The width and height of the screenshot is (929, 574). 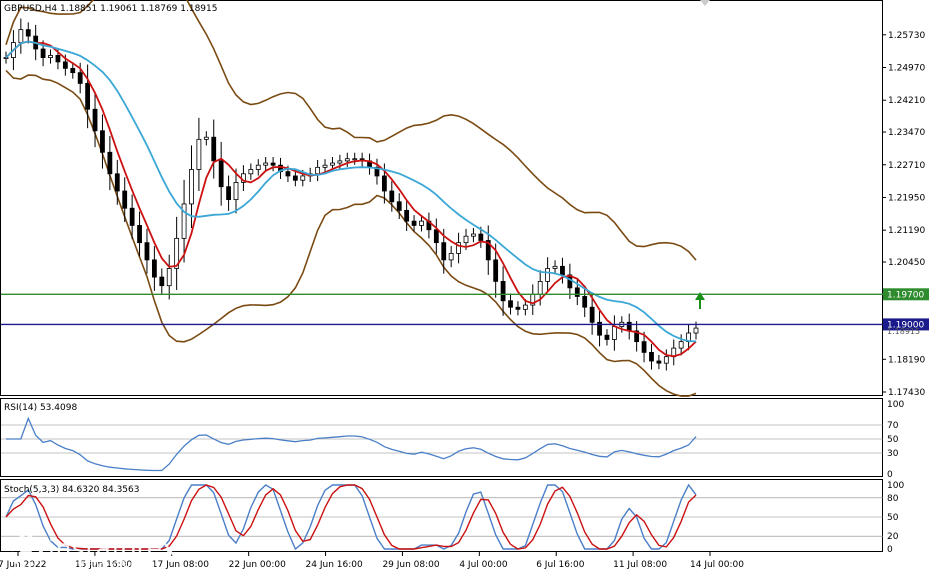 What do you see at coordinates (893, 499) in the screenshot?
I see `stoch-tick-label: 80` at bounding box center [893, 499].